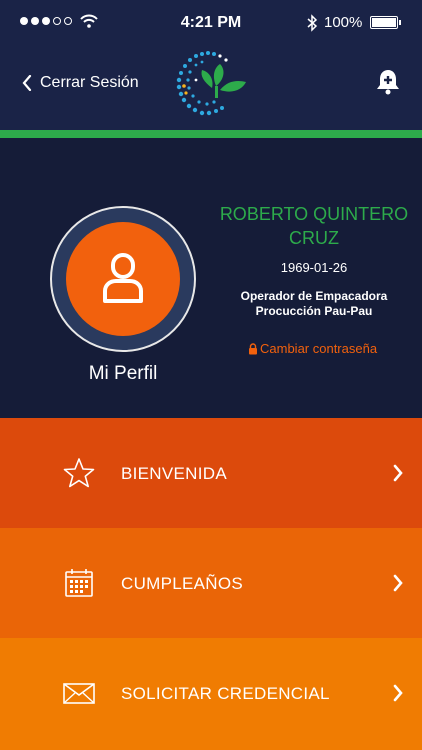 This screenshot has width=422, height=750. Describe the element at coordinates (211, 134) in the screenshot. I see `header-divider` at that location.